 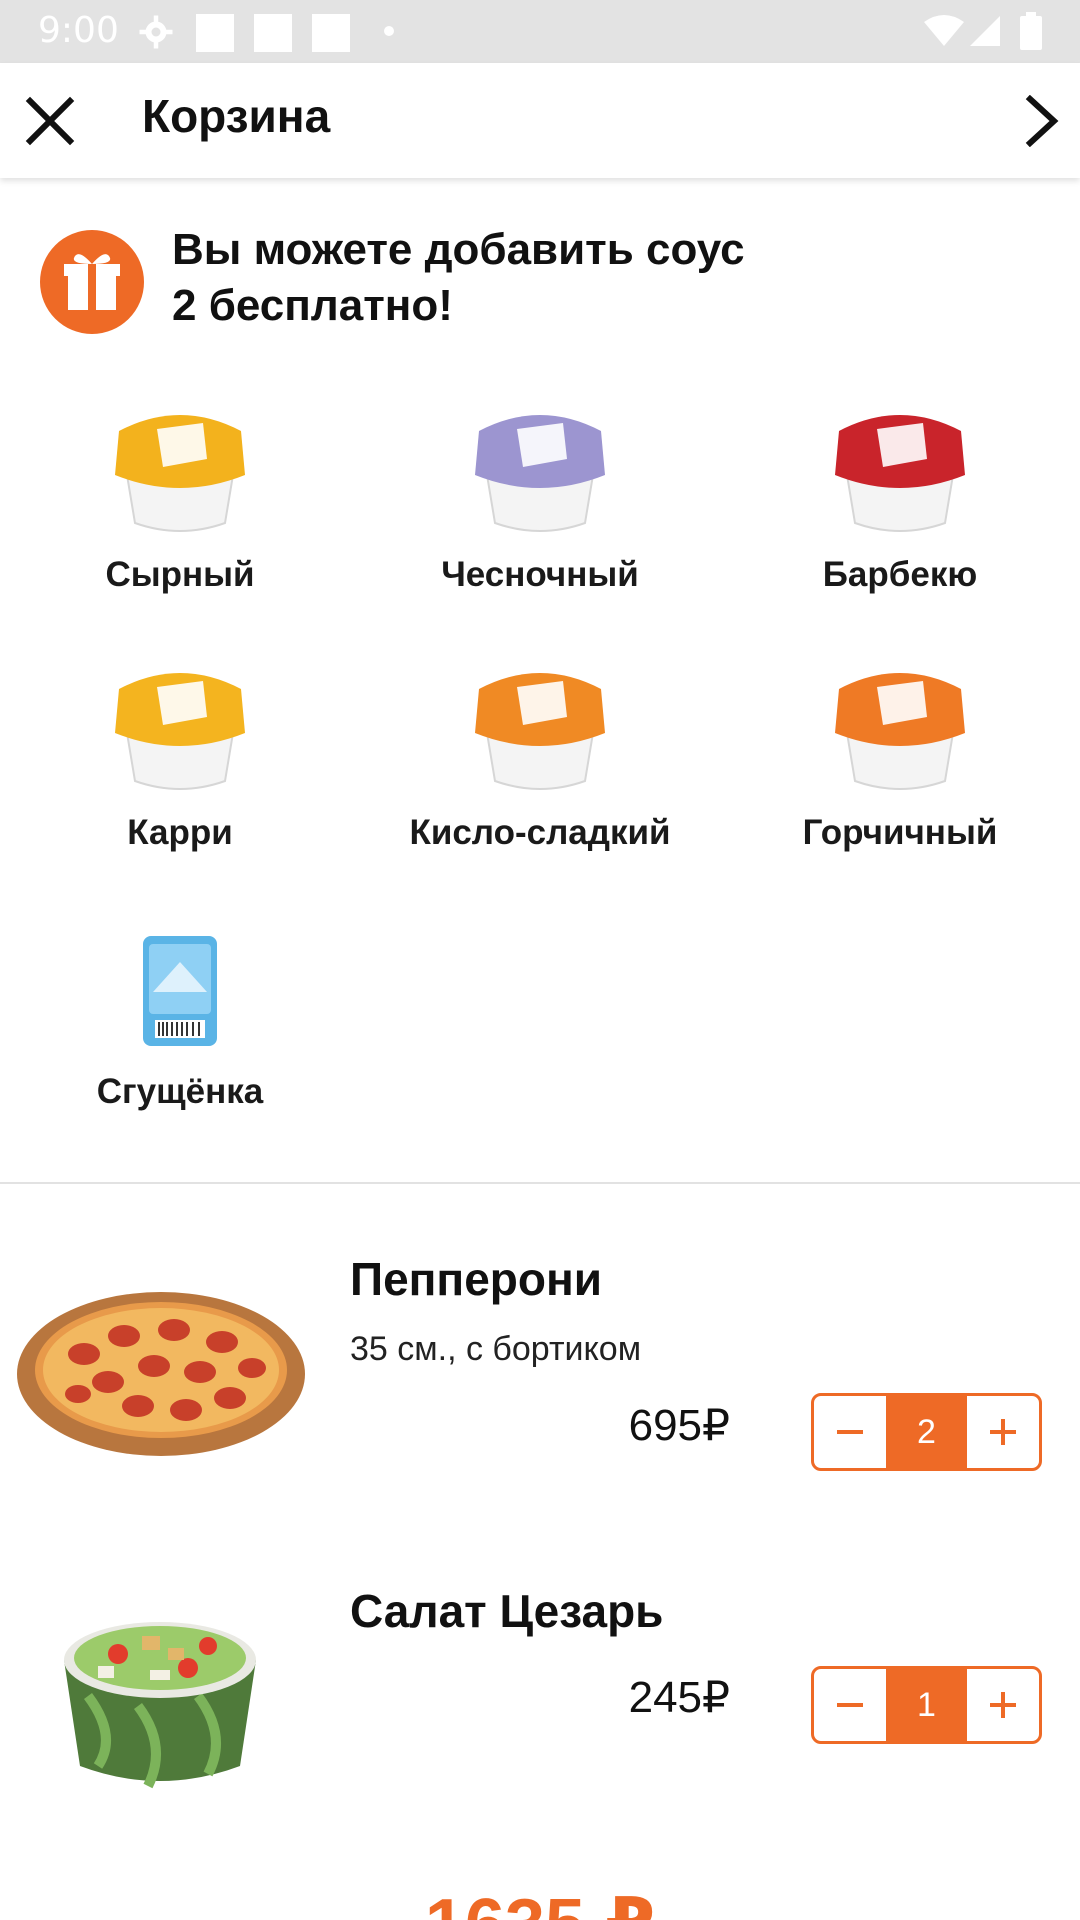 What do you see at coordinates (540, 832) in the screenshot?
I see `sauce-label: Кисло-сладкий` at bounding box center [540, 832].